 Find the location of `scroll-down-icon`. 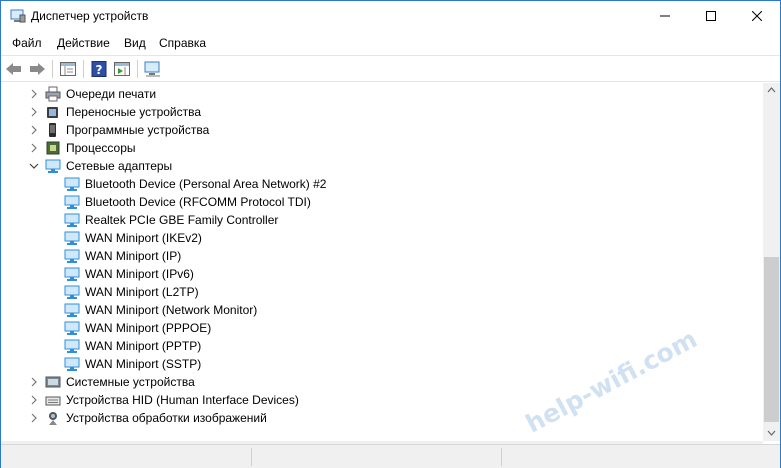

scroll-down-icon is located at coordinates (771, 433).